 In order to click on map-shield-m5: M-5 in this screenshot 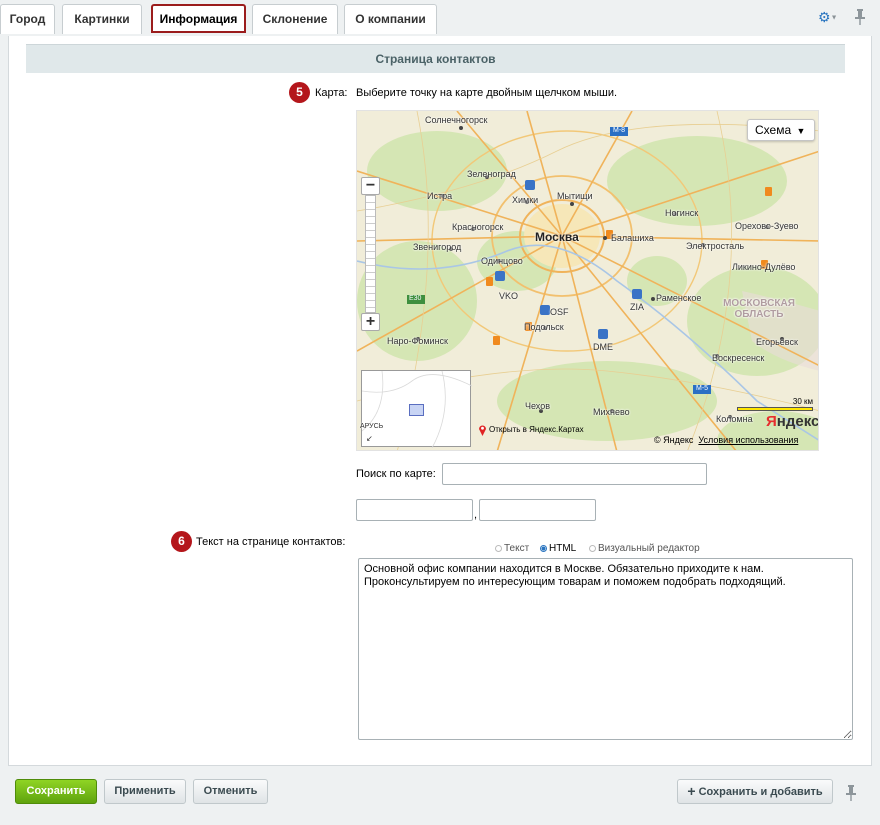, I will do `click(702, 388)`.